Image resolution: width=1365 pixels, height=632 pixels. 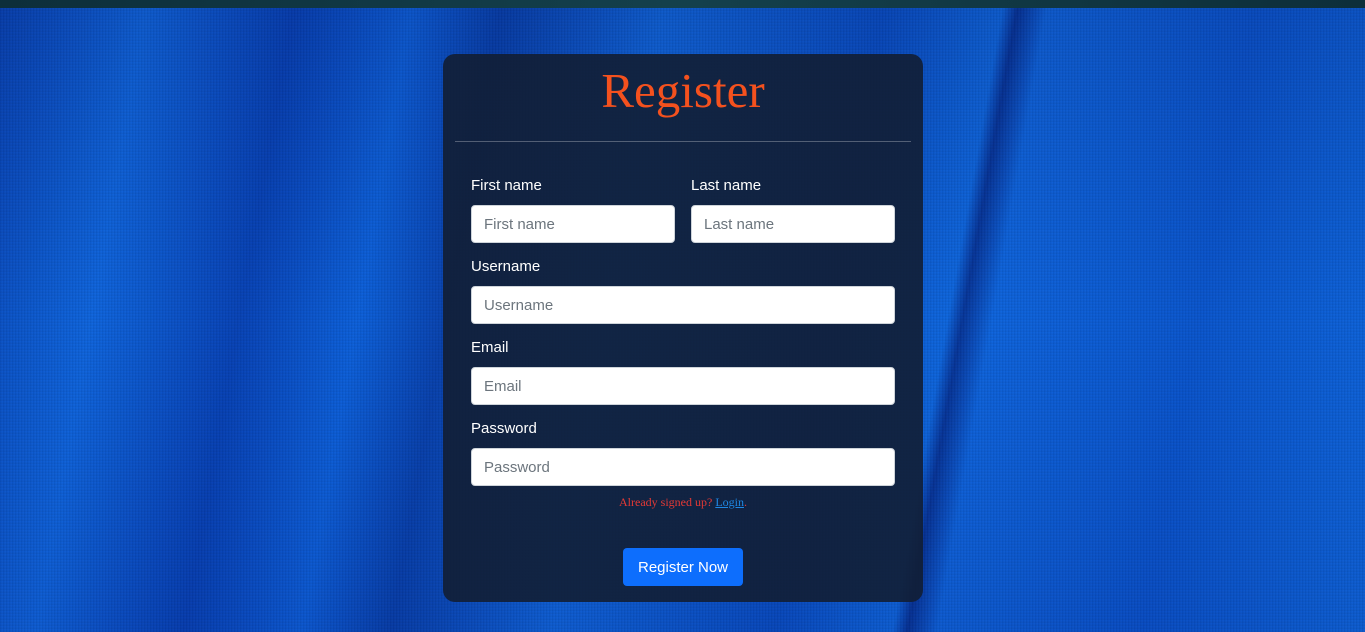 What do you see at coordinates (504, 428) in the screenshot?
I see `password-label: Password` at bounding box center [504, 428].